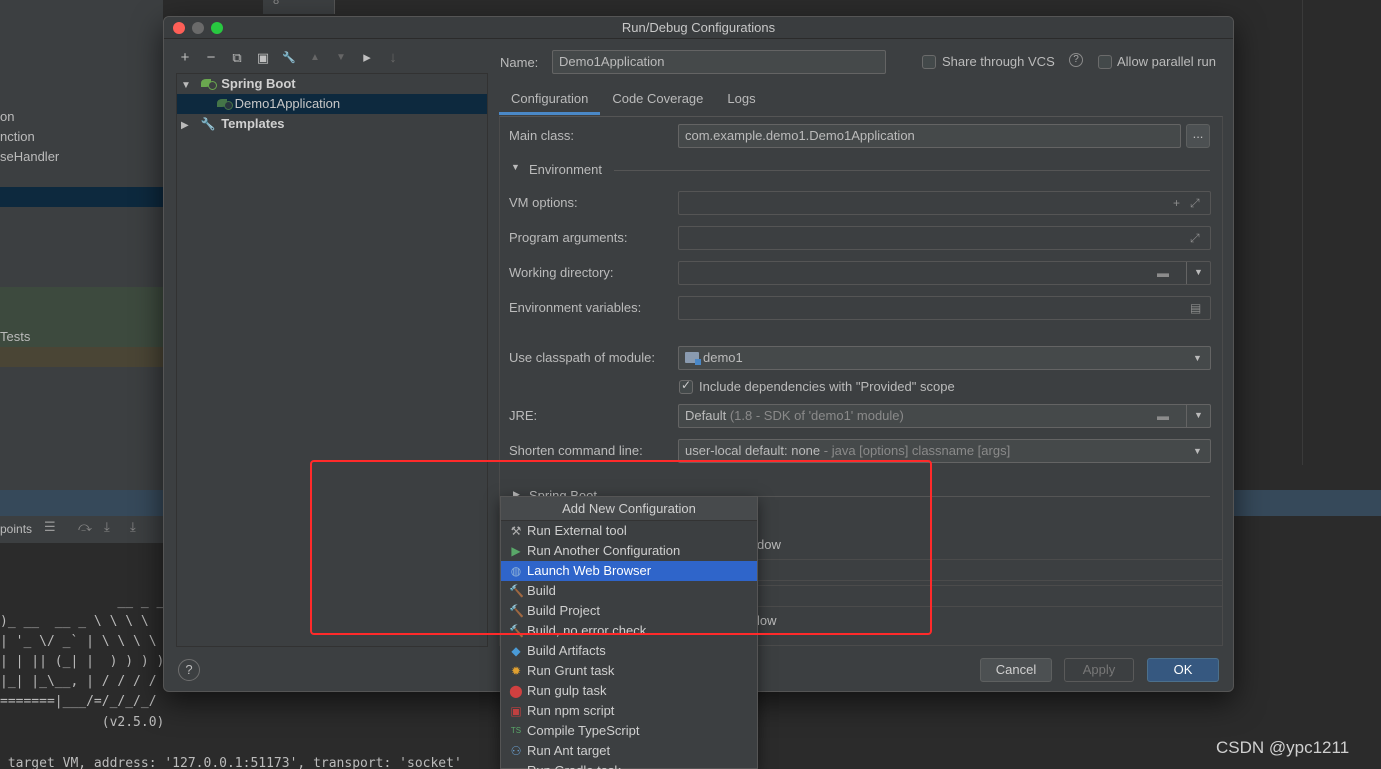 The image size is (1381, 769). Describe the element at coordinates (571, 710) in the screenshot. I see `popup-item-label: Run npm script` at that location.